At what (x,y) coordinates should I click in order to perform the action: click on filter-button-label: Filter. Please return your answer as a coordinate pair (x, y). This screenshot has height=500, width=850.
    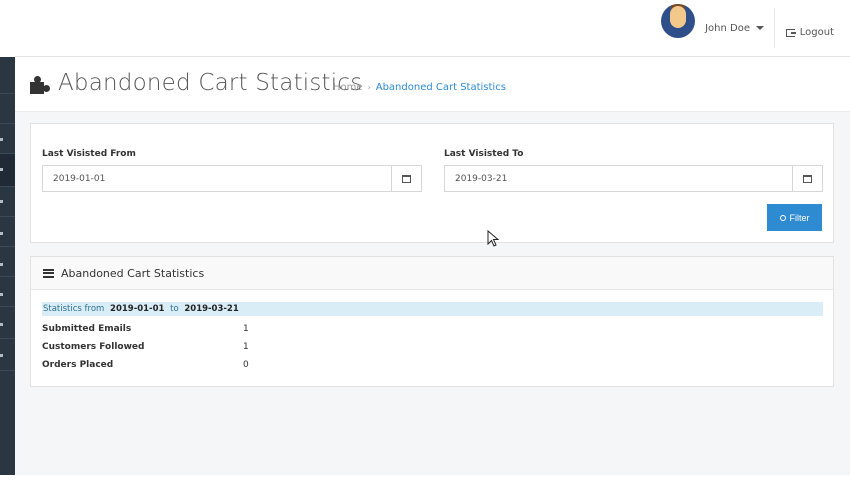
    Looking at the image, I should click on (799, 217).